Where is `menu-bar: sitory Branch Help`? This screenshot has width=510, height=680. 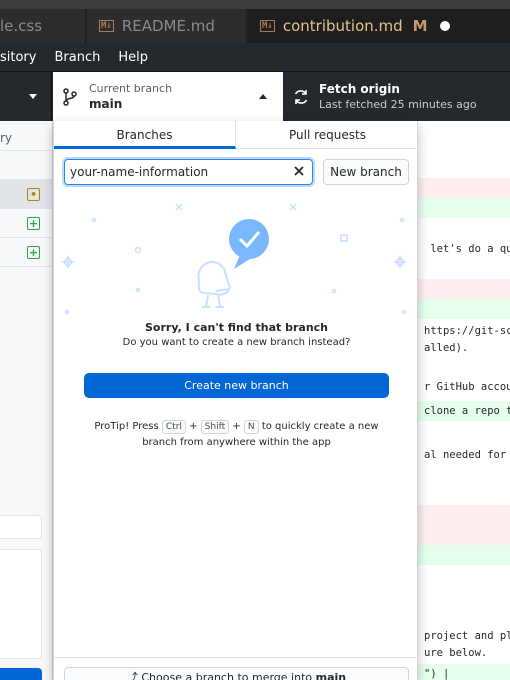
menu-bar: sitory Branch Help is located at coordinates (255, 57).